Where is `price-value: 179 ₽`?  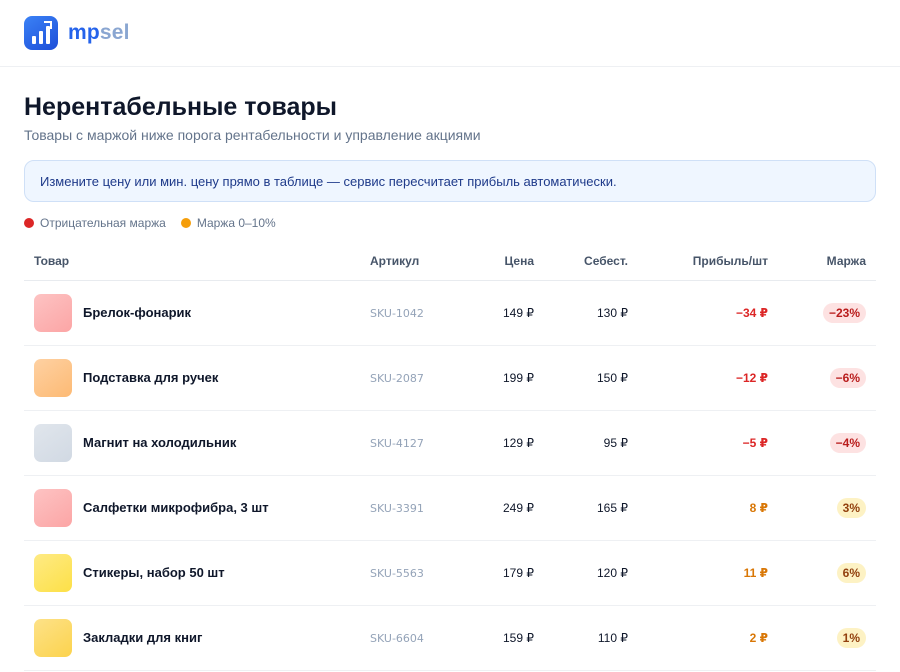 price-value: 179 ₽ is located at coordinates (518, 573).